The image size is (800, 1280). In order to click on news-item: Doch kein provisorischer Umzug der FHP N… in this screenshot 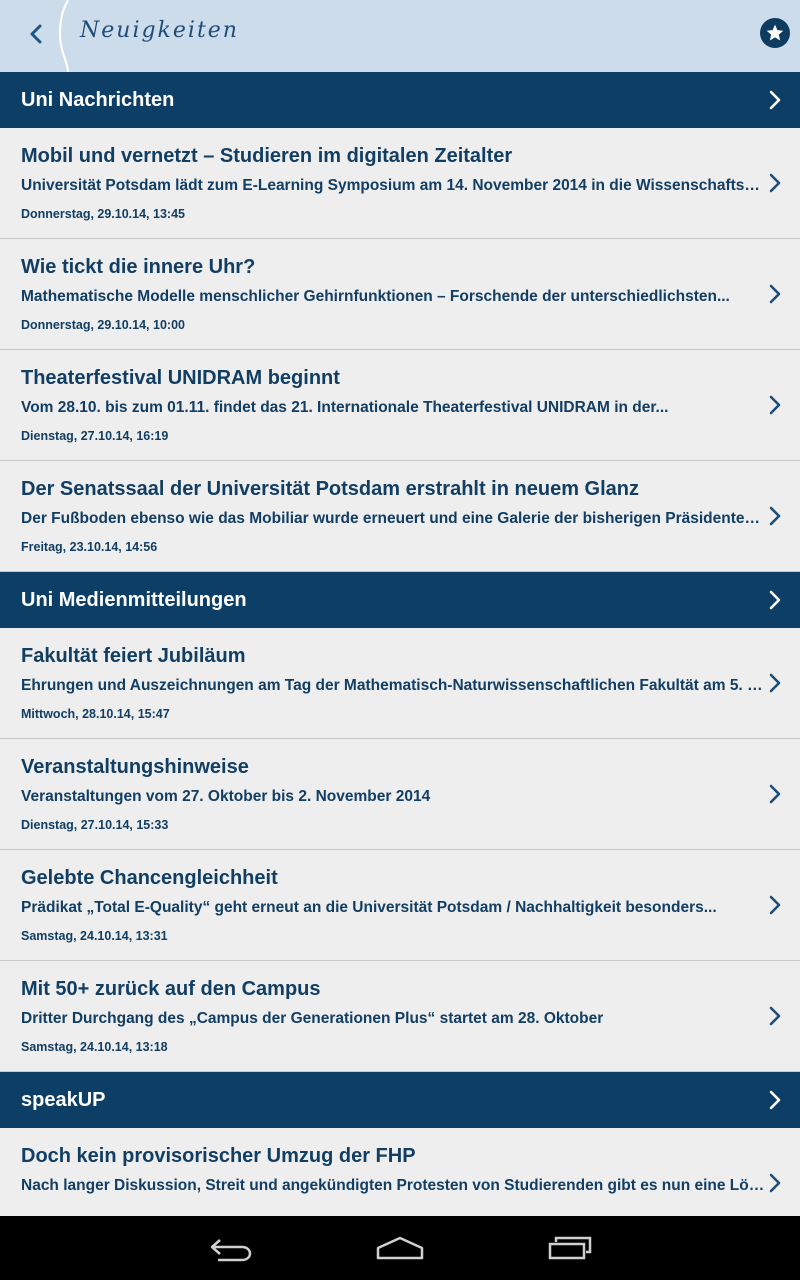, I will do `click(400, 1172)`.